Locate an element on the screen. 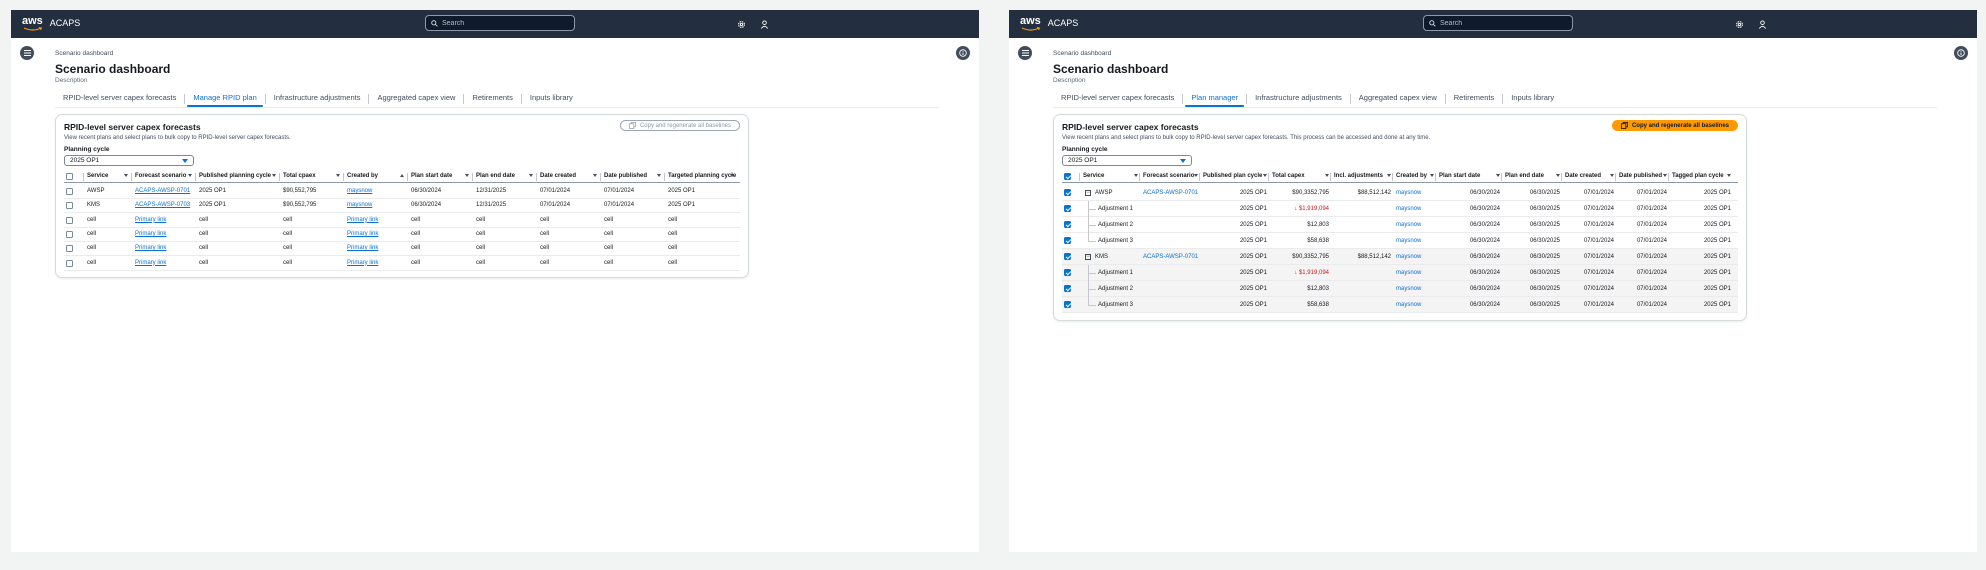  column-header: Incl. adjustments is located at coordinates (1364, 176).